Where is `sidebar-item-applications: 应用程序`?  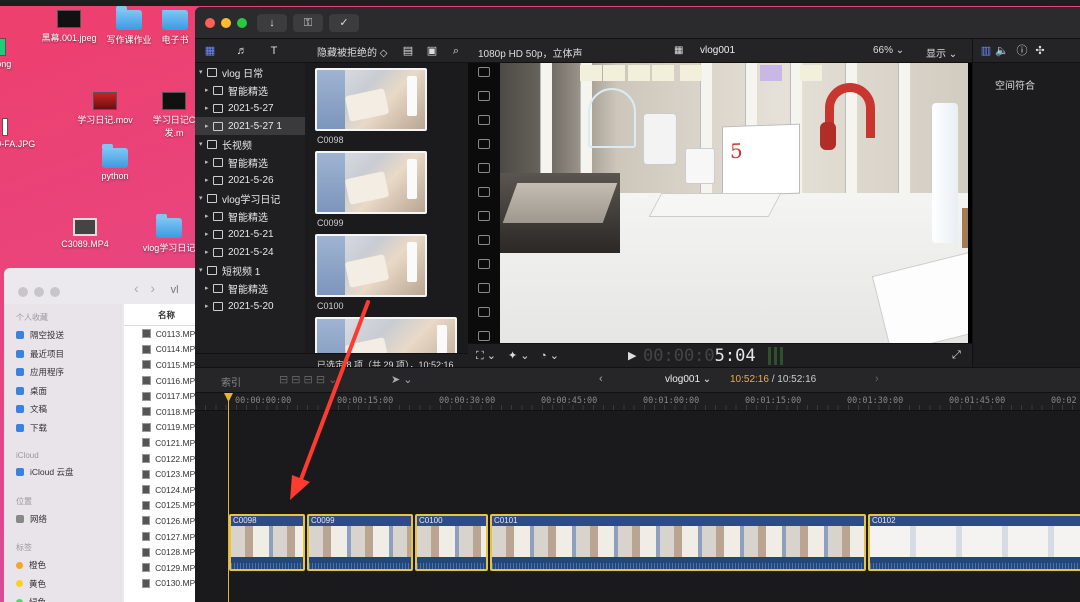
sidebar-item-applications: 应用程序 is located at coordinates (69, 372).